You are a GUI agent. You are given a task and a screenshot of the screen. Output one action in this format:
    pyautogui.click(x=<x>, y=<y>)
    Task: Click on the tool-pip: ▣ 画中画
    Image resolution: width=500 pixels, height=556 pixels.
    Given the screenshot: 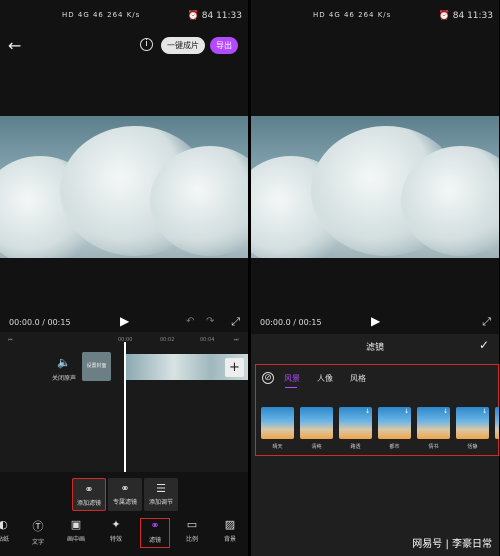 What is the action you would take?
    pyautogui.click(x=76, y=530)
    